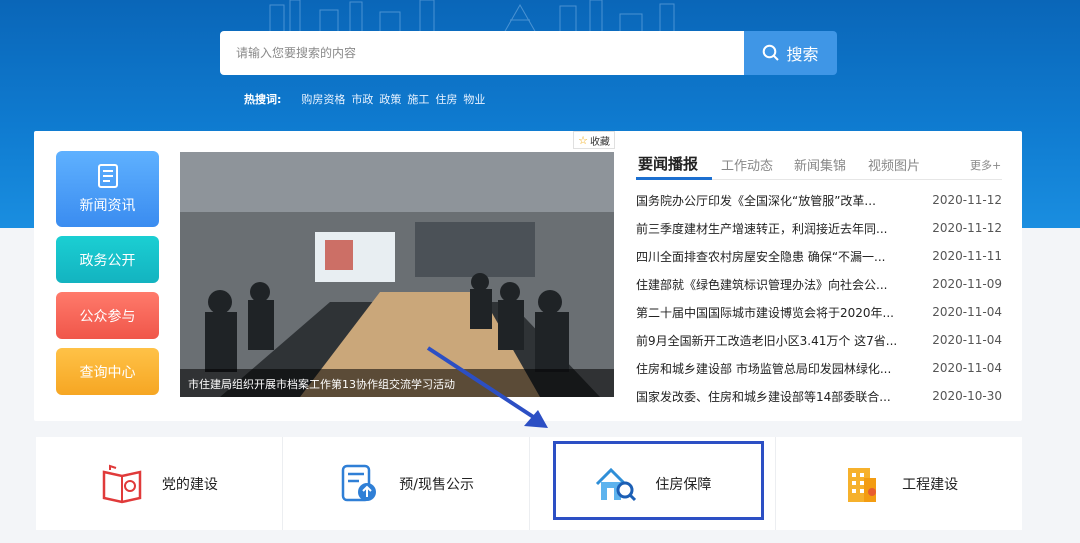 Image resolution: width=1080 pixels, height=543 pixels. What do you see at coordinates (263, 99) in the screenshot?
I see `hot-words-label: 热搜词:` at bounding box center [263, 99].